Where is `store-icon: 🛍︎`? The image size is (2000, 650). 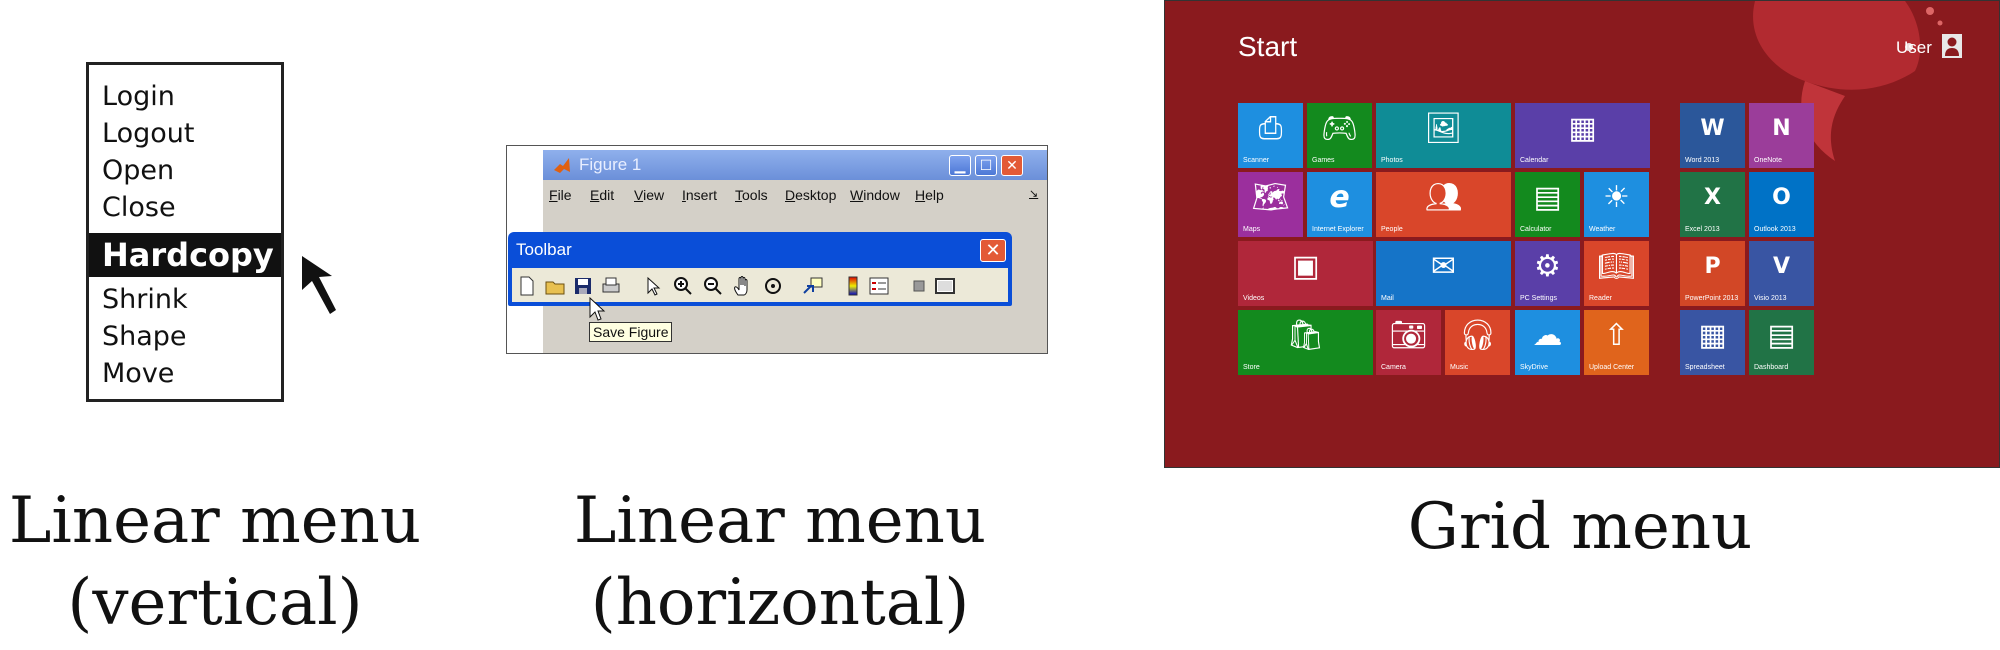
store-icon: 🛍︎ is located at coordinates (1305, 335).